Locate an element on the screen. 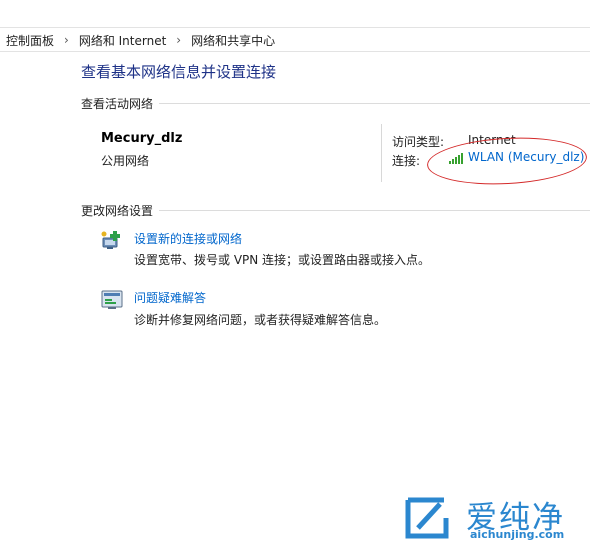 The height and width of the screenshot is (546, 590). troubleshoot-icon is located at coordinates (112, 300).